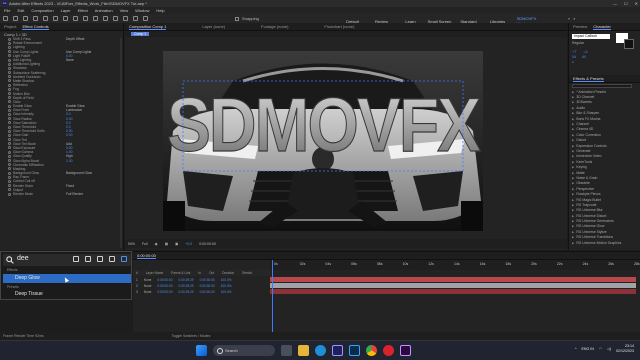 Image resolution: width=640 pixels, height=360 pixels. I want to click on pin-icon, so click(124, 259).